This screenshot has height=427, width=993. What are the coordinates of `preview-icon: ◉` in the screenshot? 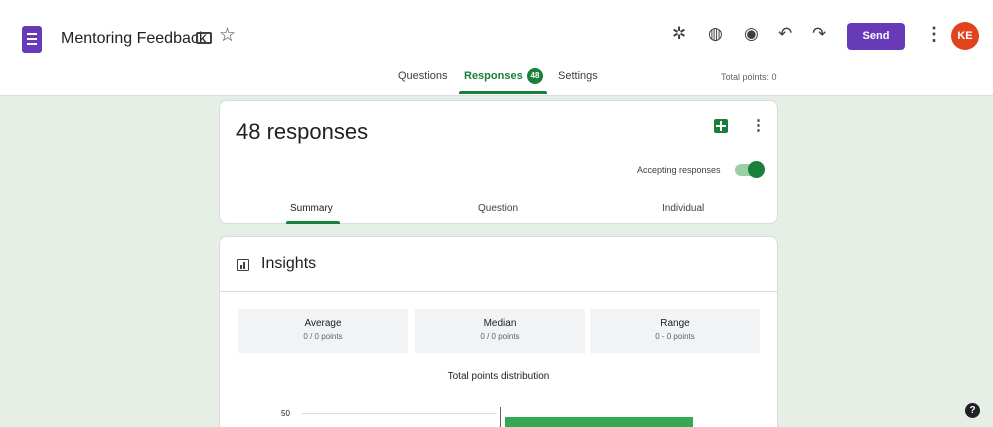 It's located at (751, 34).